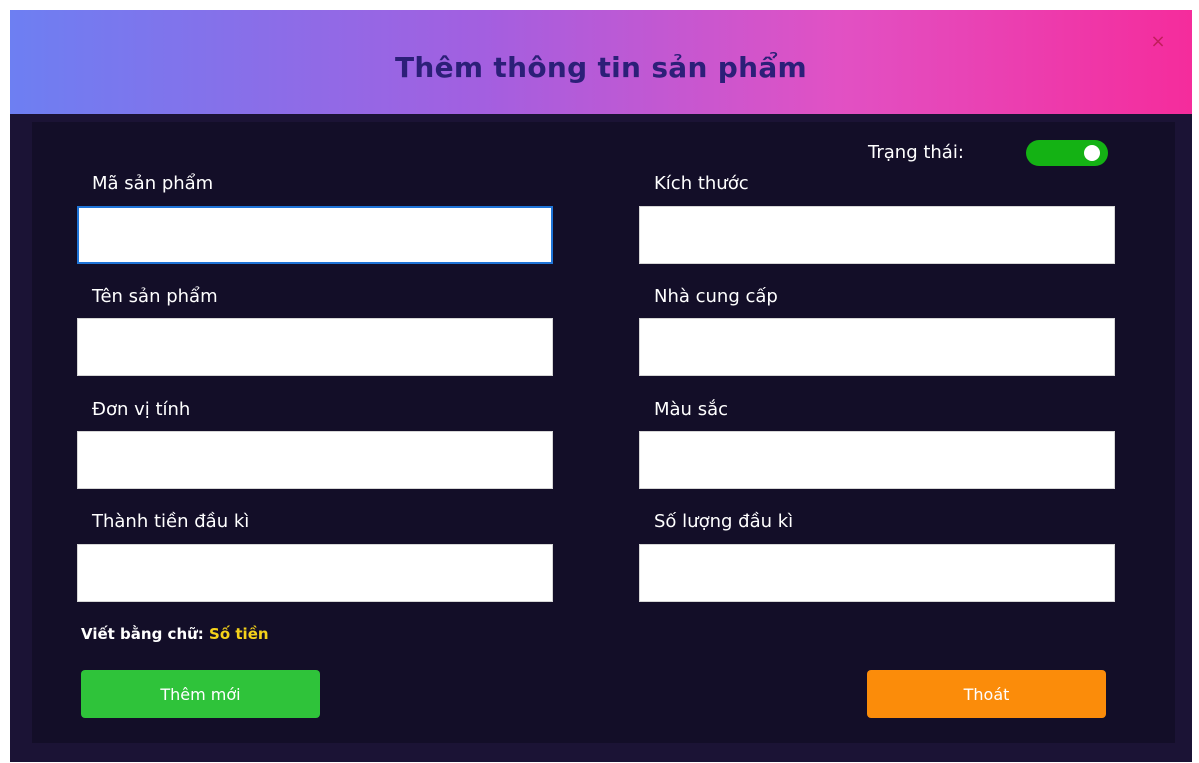  I want to click on supplier-input, so click(877, 347).